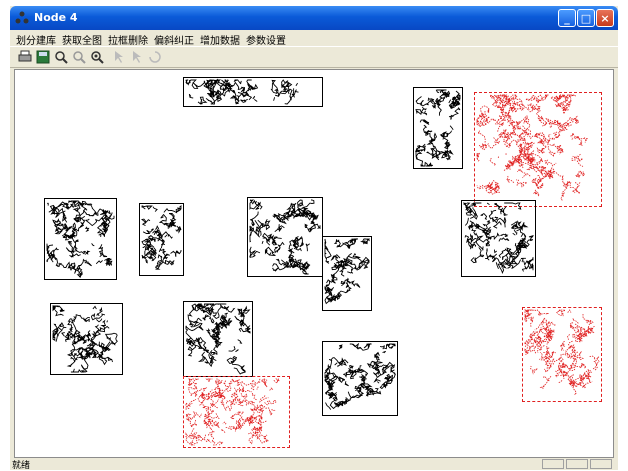 The height and width of the screenshot is (471, 628). I want to click on tile-top-right-red, so click(538, 149).